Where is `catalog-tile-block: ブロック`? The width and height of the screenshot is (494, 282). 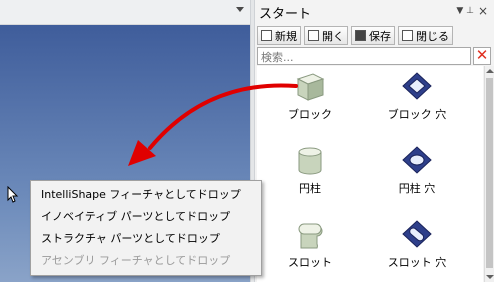
catalog-tile-block: ブロック is located at coordinates (310, 96).